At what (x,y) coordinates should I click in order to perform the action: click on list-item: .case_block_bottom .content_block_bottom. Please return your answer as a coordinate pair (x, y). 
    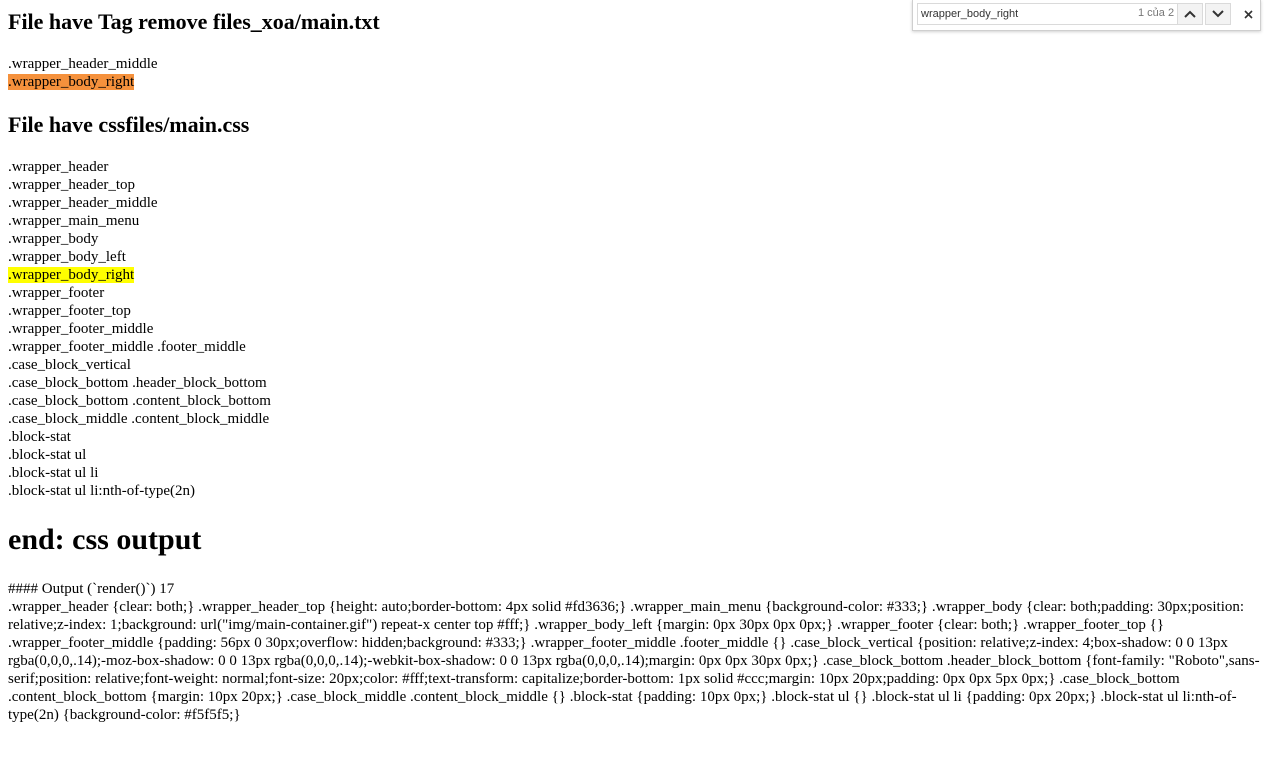
    Looking at the image, I should click on (139, 401).